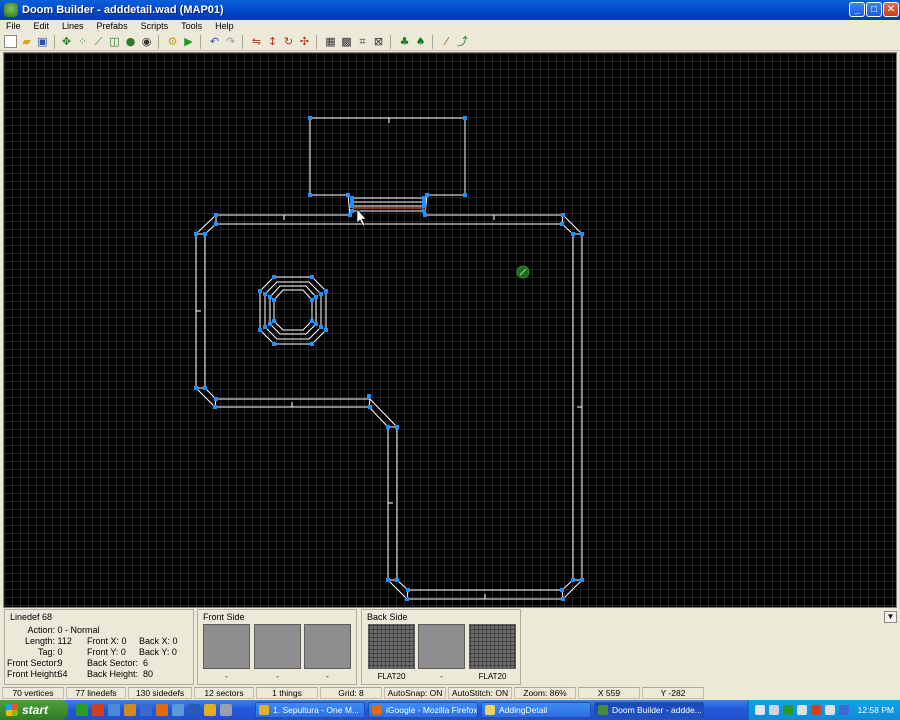 The image size is (900, 720). What do you see at coordinates (760, 710) in the screenshot?
I see `tray-arrow-icon` at bounding box center [760, 710].